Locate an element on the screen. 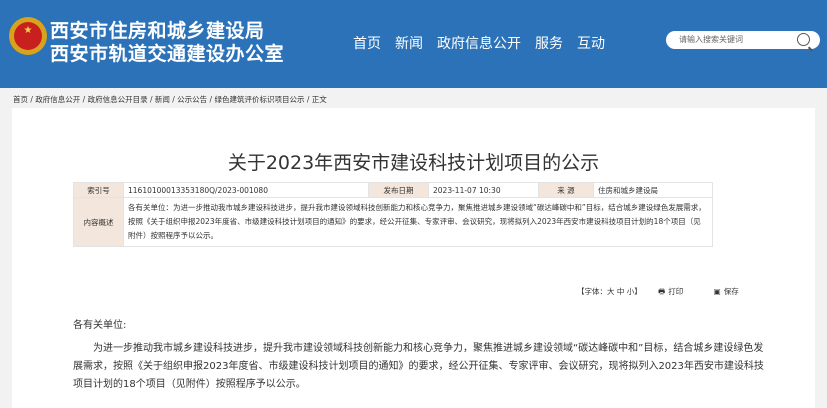 This screenshot has width=827, height=408. nav-gov-info: 政府信息公开 is located at coordinates (479, 43).